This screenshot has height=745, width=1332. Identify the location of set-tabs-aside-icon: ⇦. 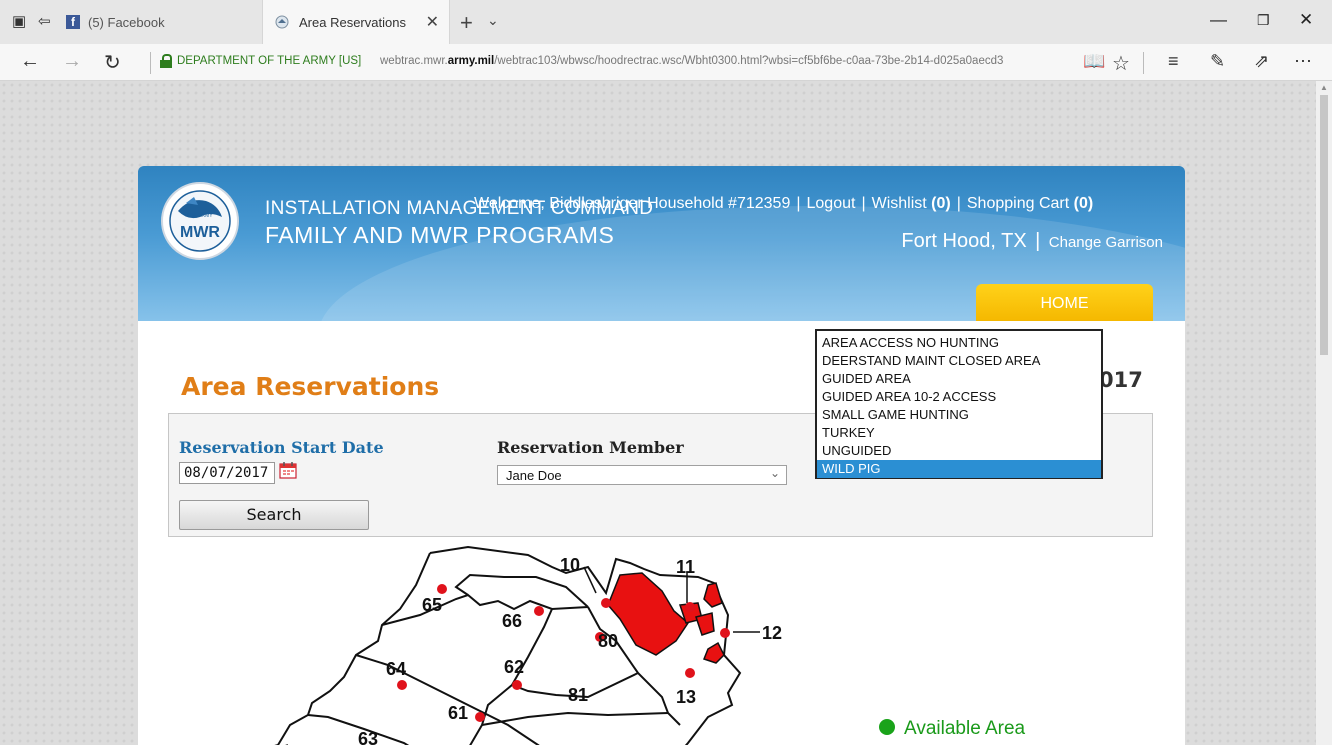
(44, 21).